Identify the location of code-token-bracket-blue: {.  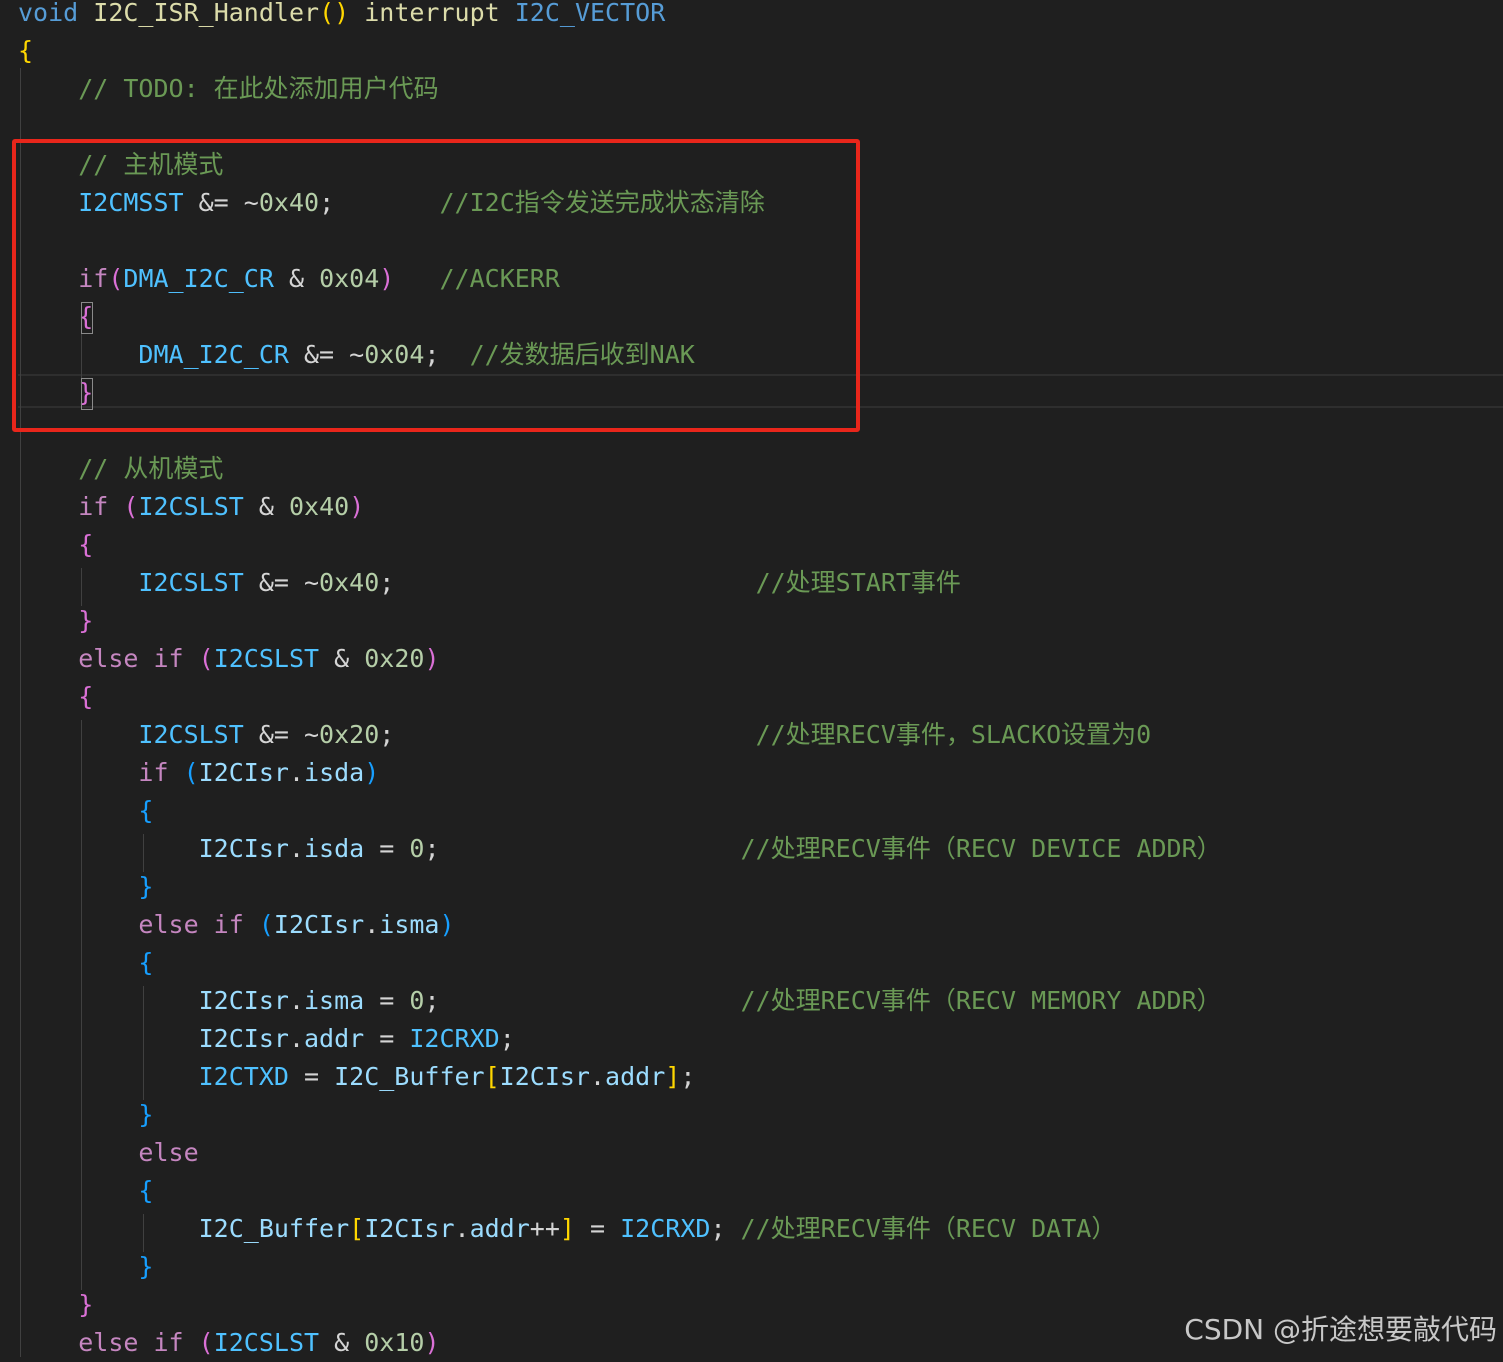
(146, 810).